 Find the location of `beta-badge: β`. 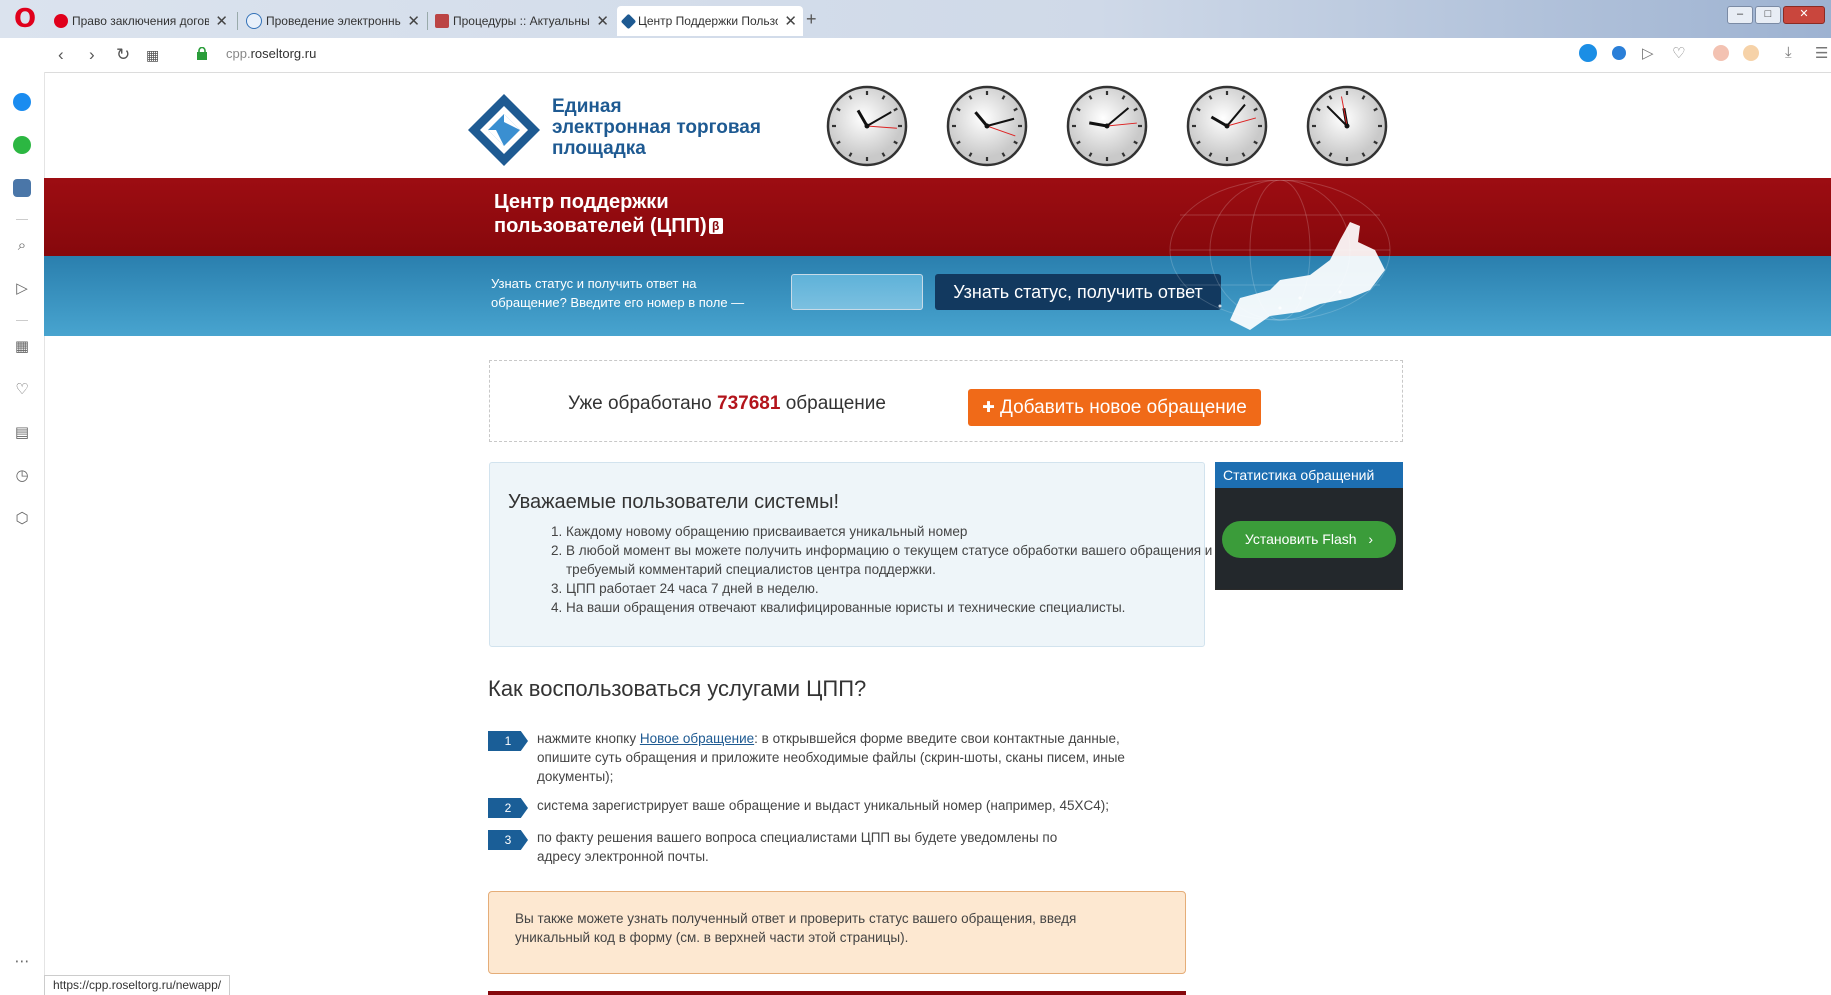

beta-badge: β is located at coordinates (715, 226).